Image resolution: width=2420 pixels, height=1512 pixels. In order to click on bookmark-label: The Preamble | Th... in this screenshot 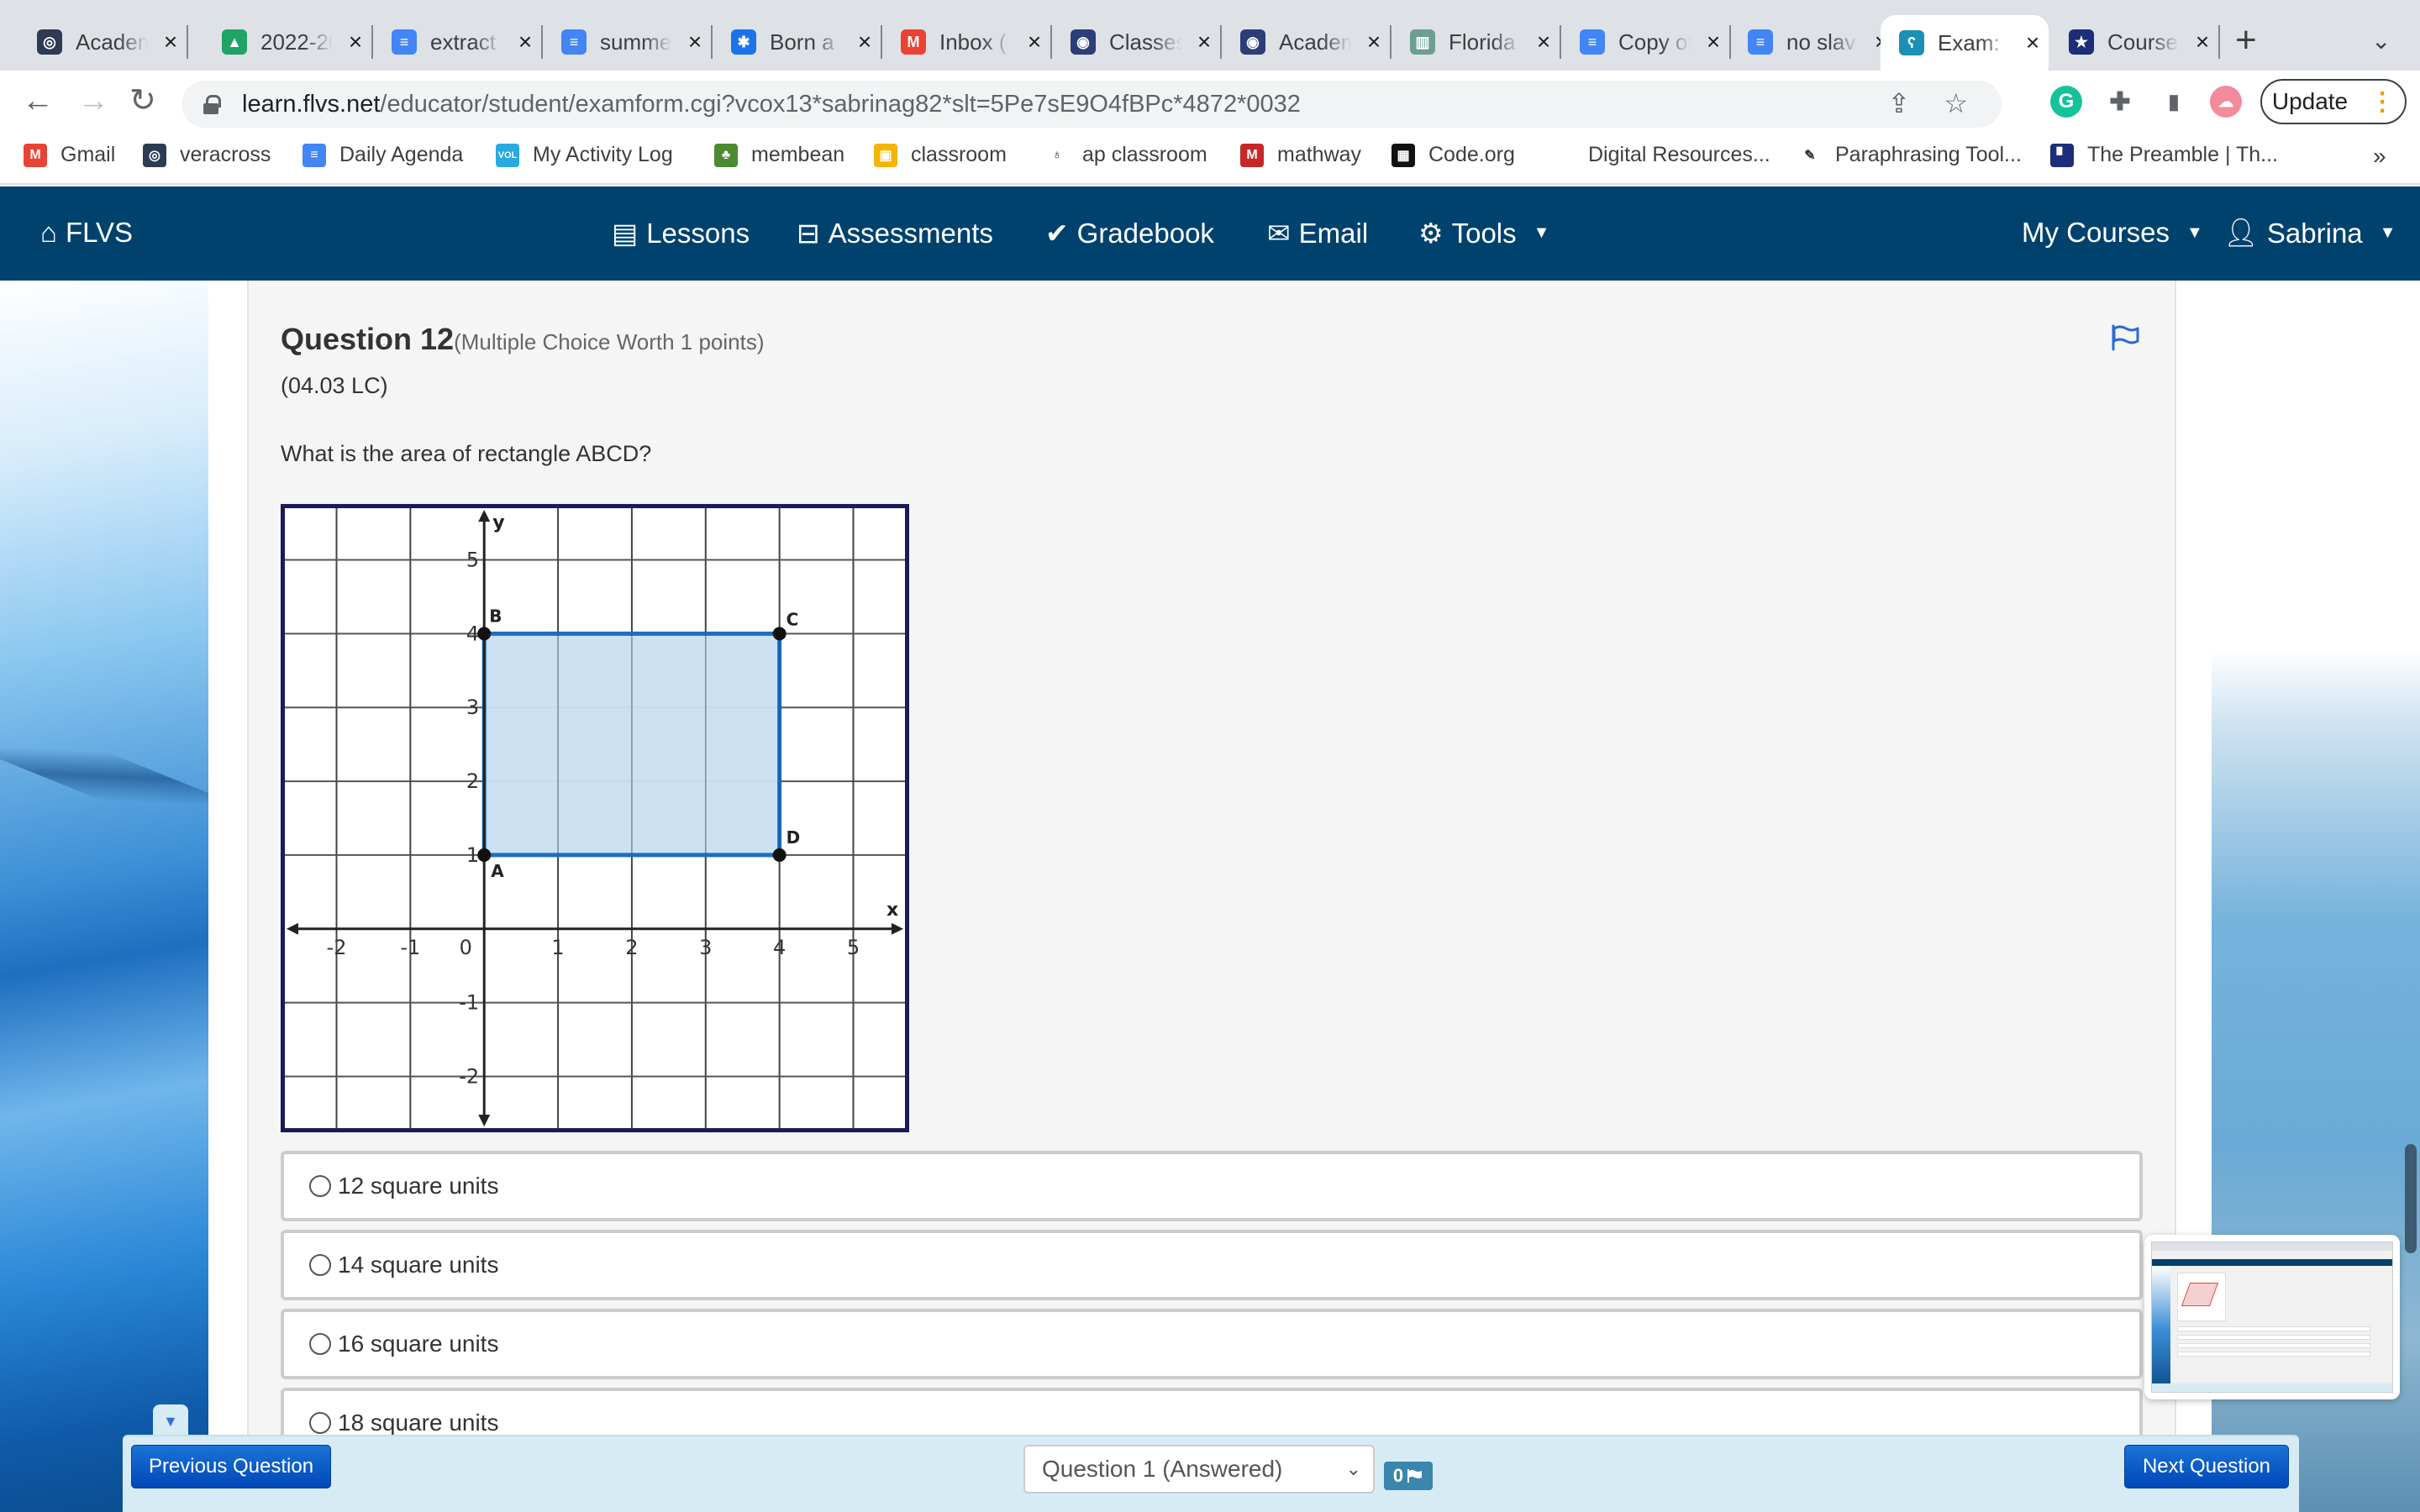, I will do `click(2182, 154)`.